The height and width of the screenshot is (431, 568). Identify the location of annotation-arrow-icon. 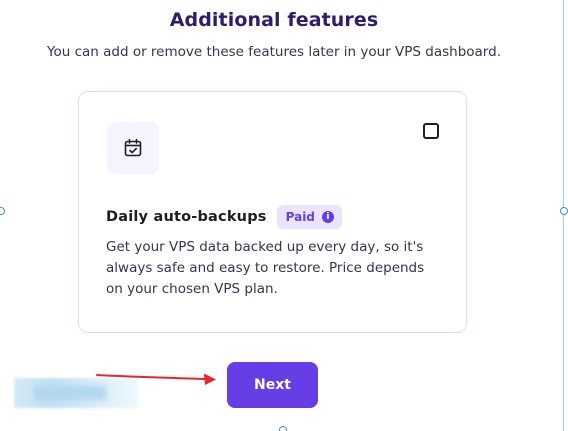
(156, 379).